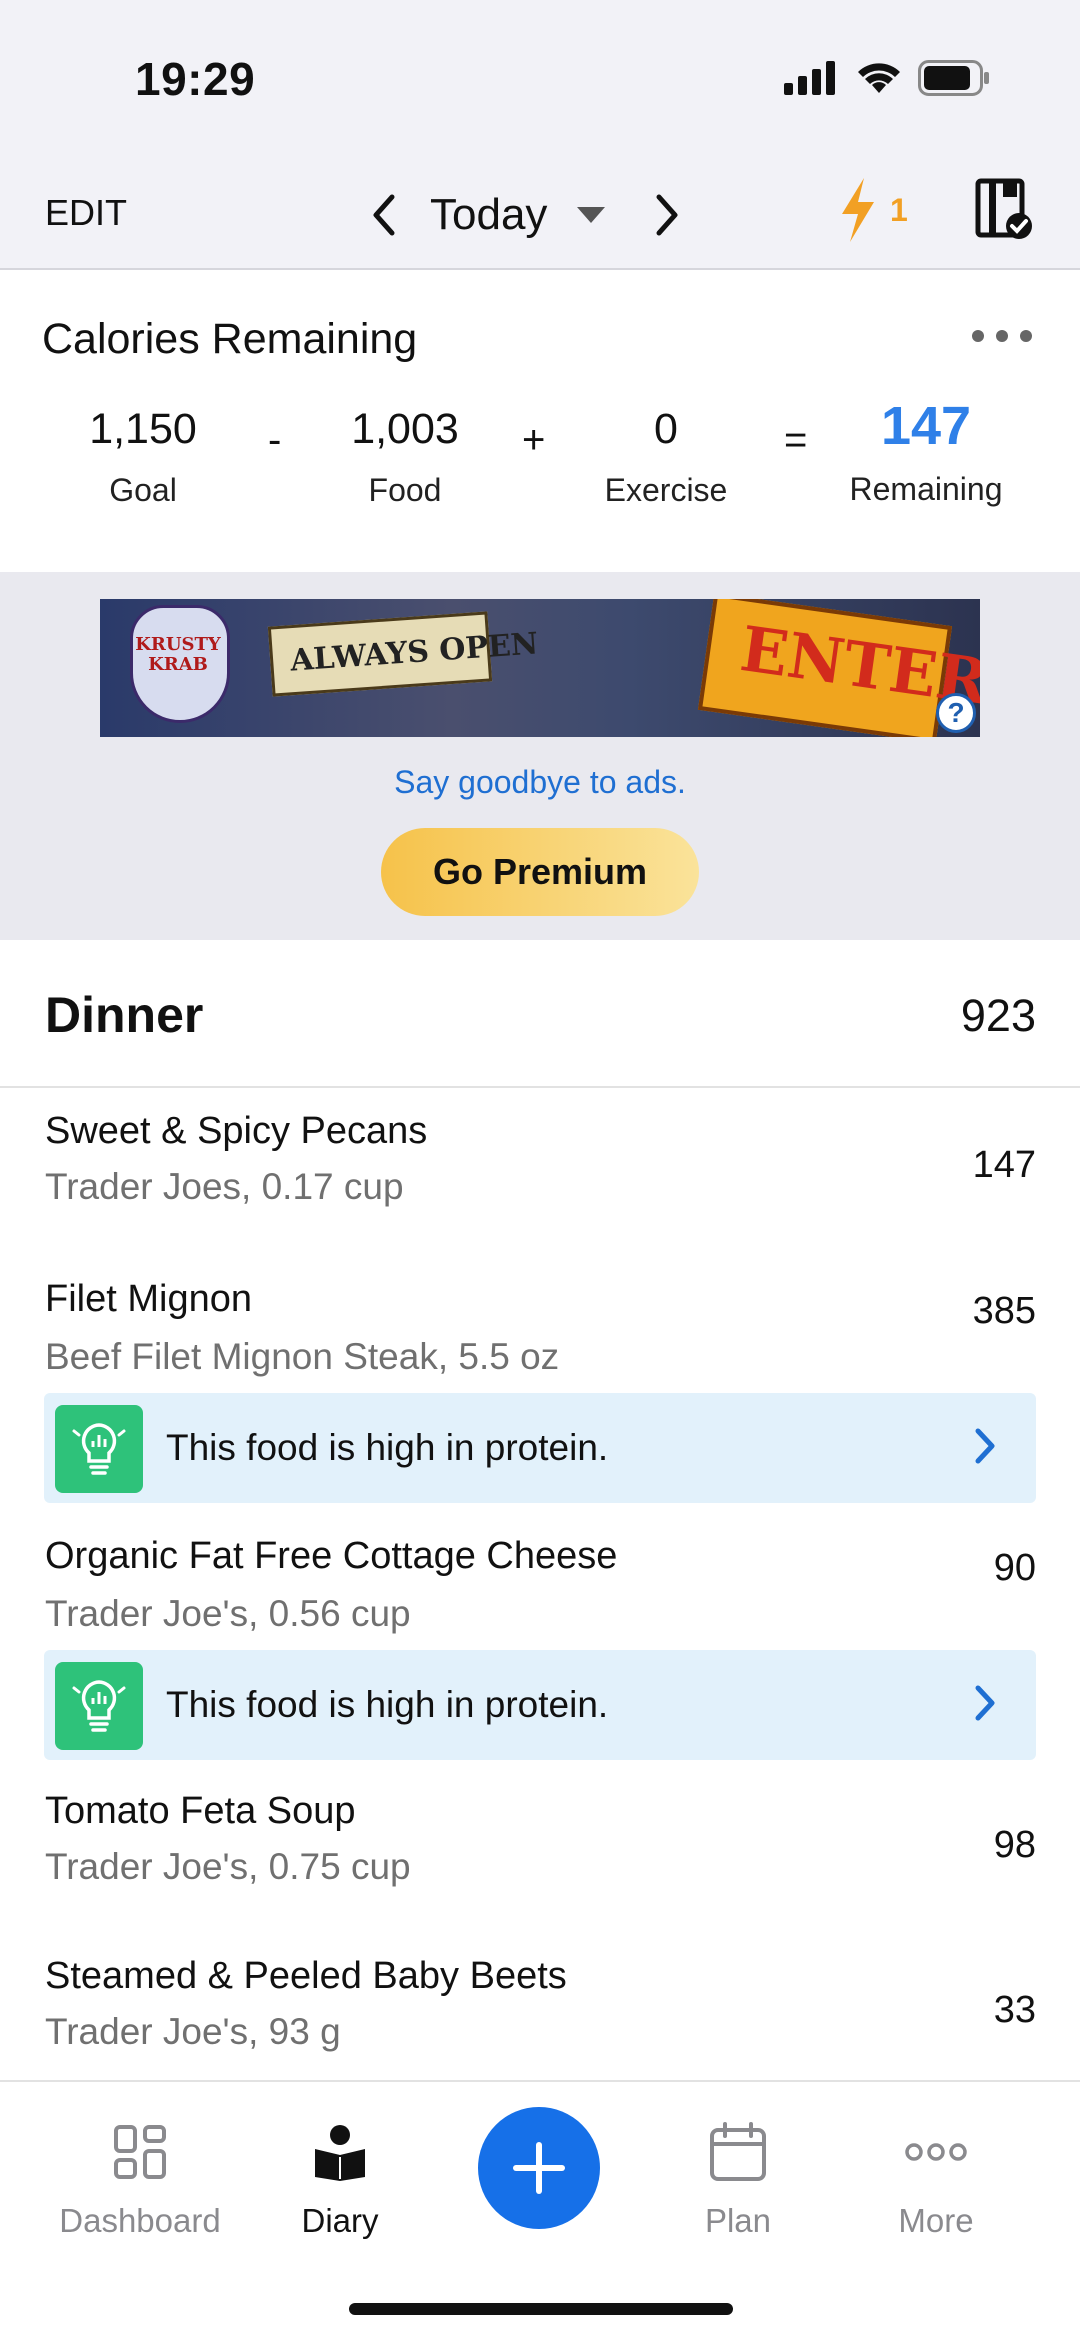  What do you see at coordinates (540, 872) in the screenshot?
I see `go-premium-button: Go Premium` at bounding box center [540, 872].